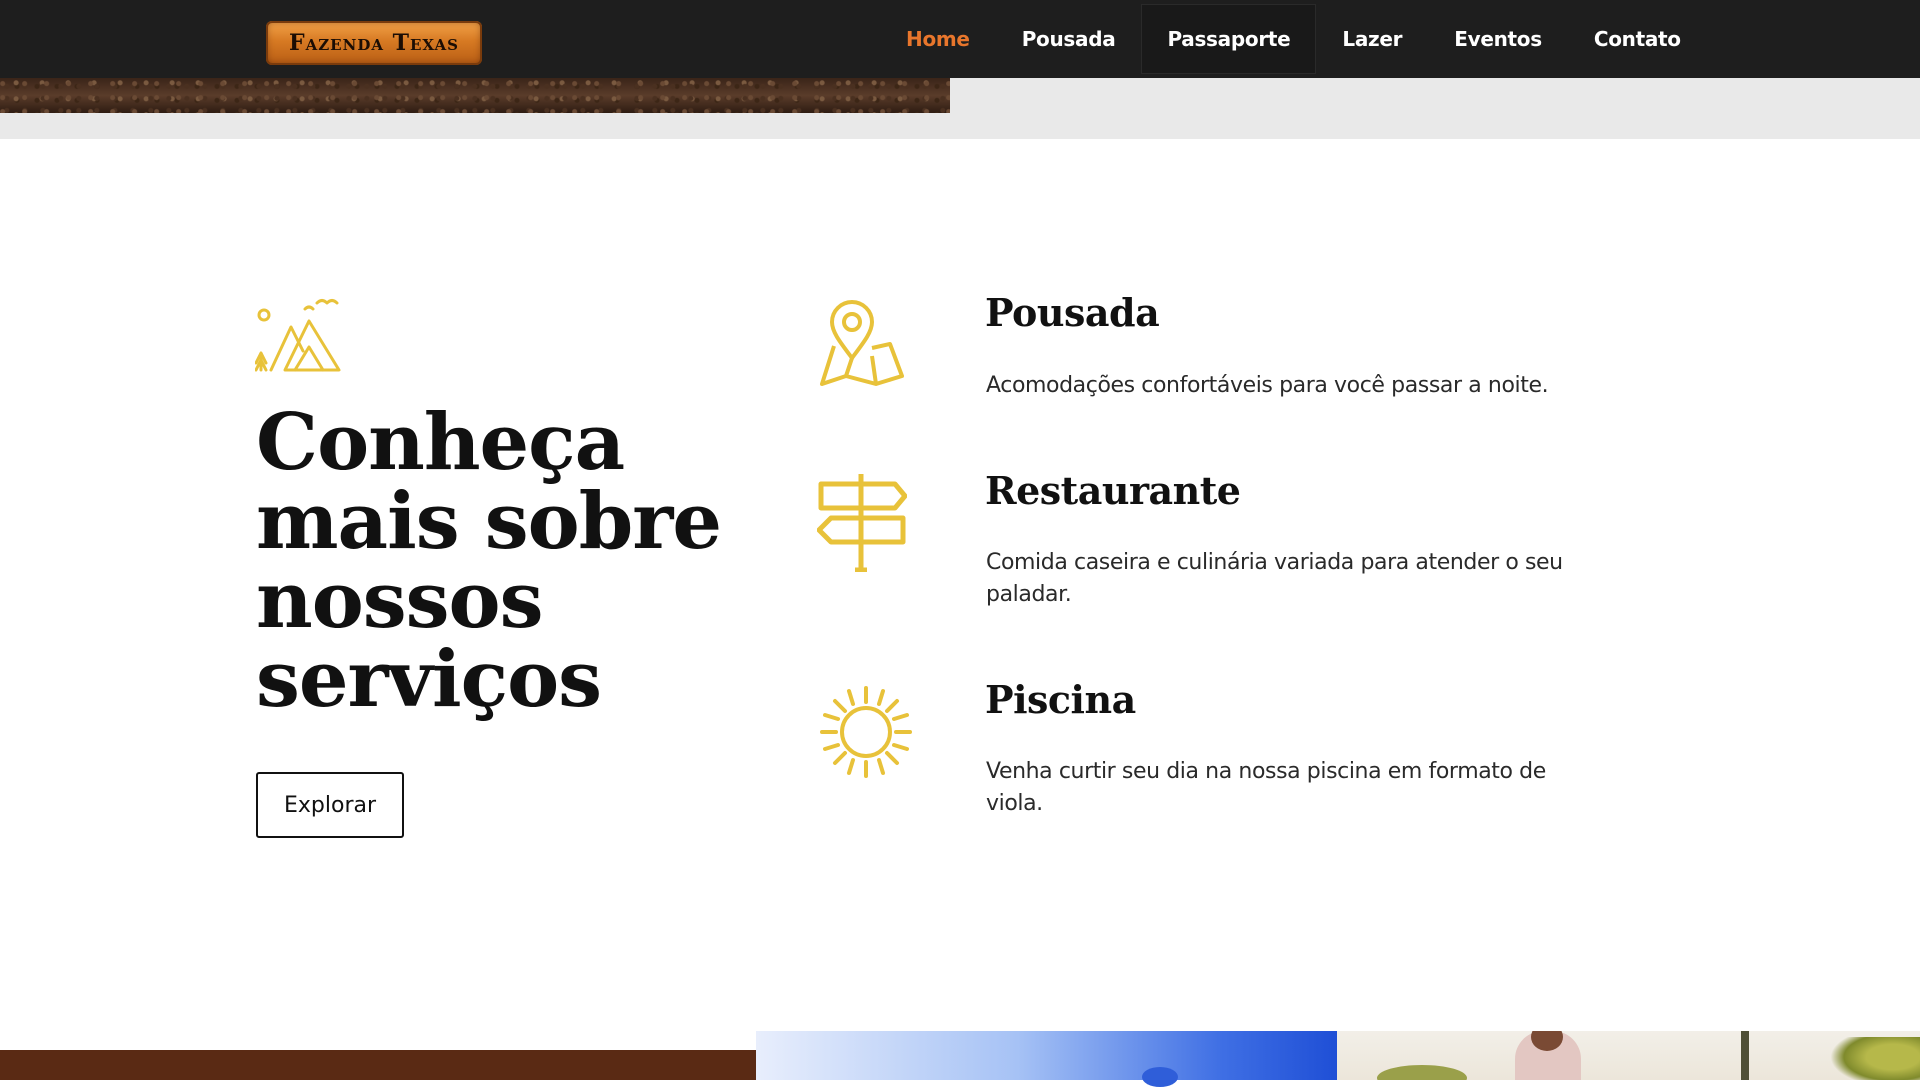 This screenshot has width=1920, height=1087. What do you see at coordinates (1498, 39) in the screenshot?
I see `nav-item-eventos: Eventos` at bounding box center [1498, 39].